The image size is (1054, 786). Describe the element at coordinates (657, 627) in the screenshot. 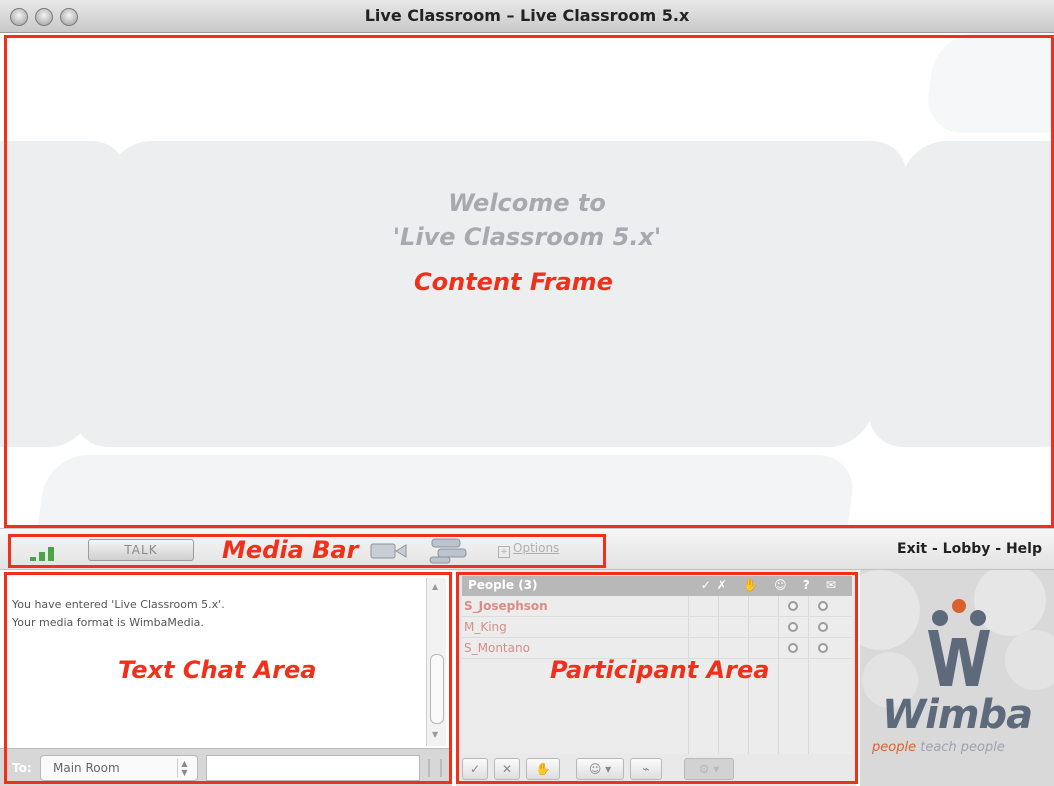

I see `participant-row: M_King` at that location.